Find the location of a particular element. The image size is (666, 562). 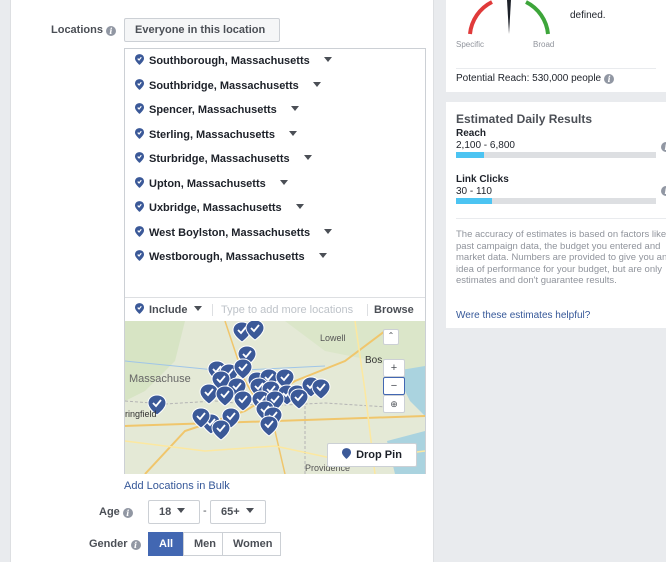

location-item: Upton, Massachusetts is located at coordinates (211, 184).